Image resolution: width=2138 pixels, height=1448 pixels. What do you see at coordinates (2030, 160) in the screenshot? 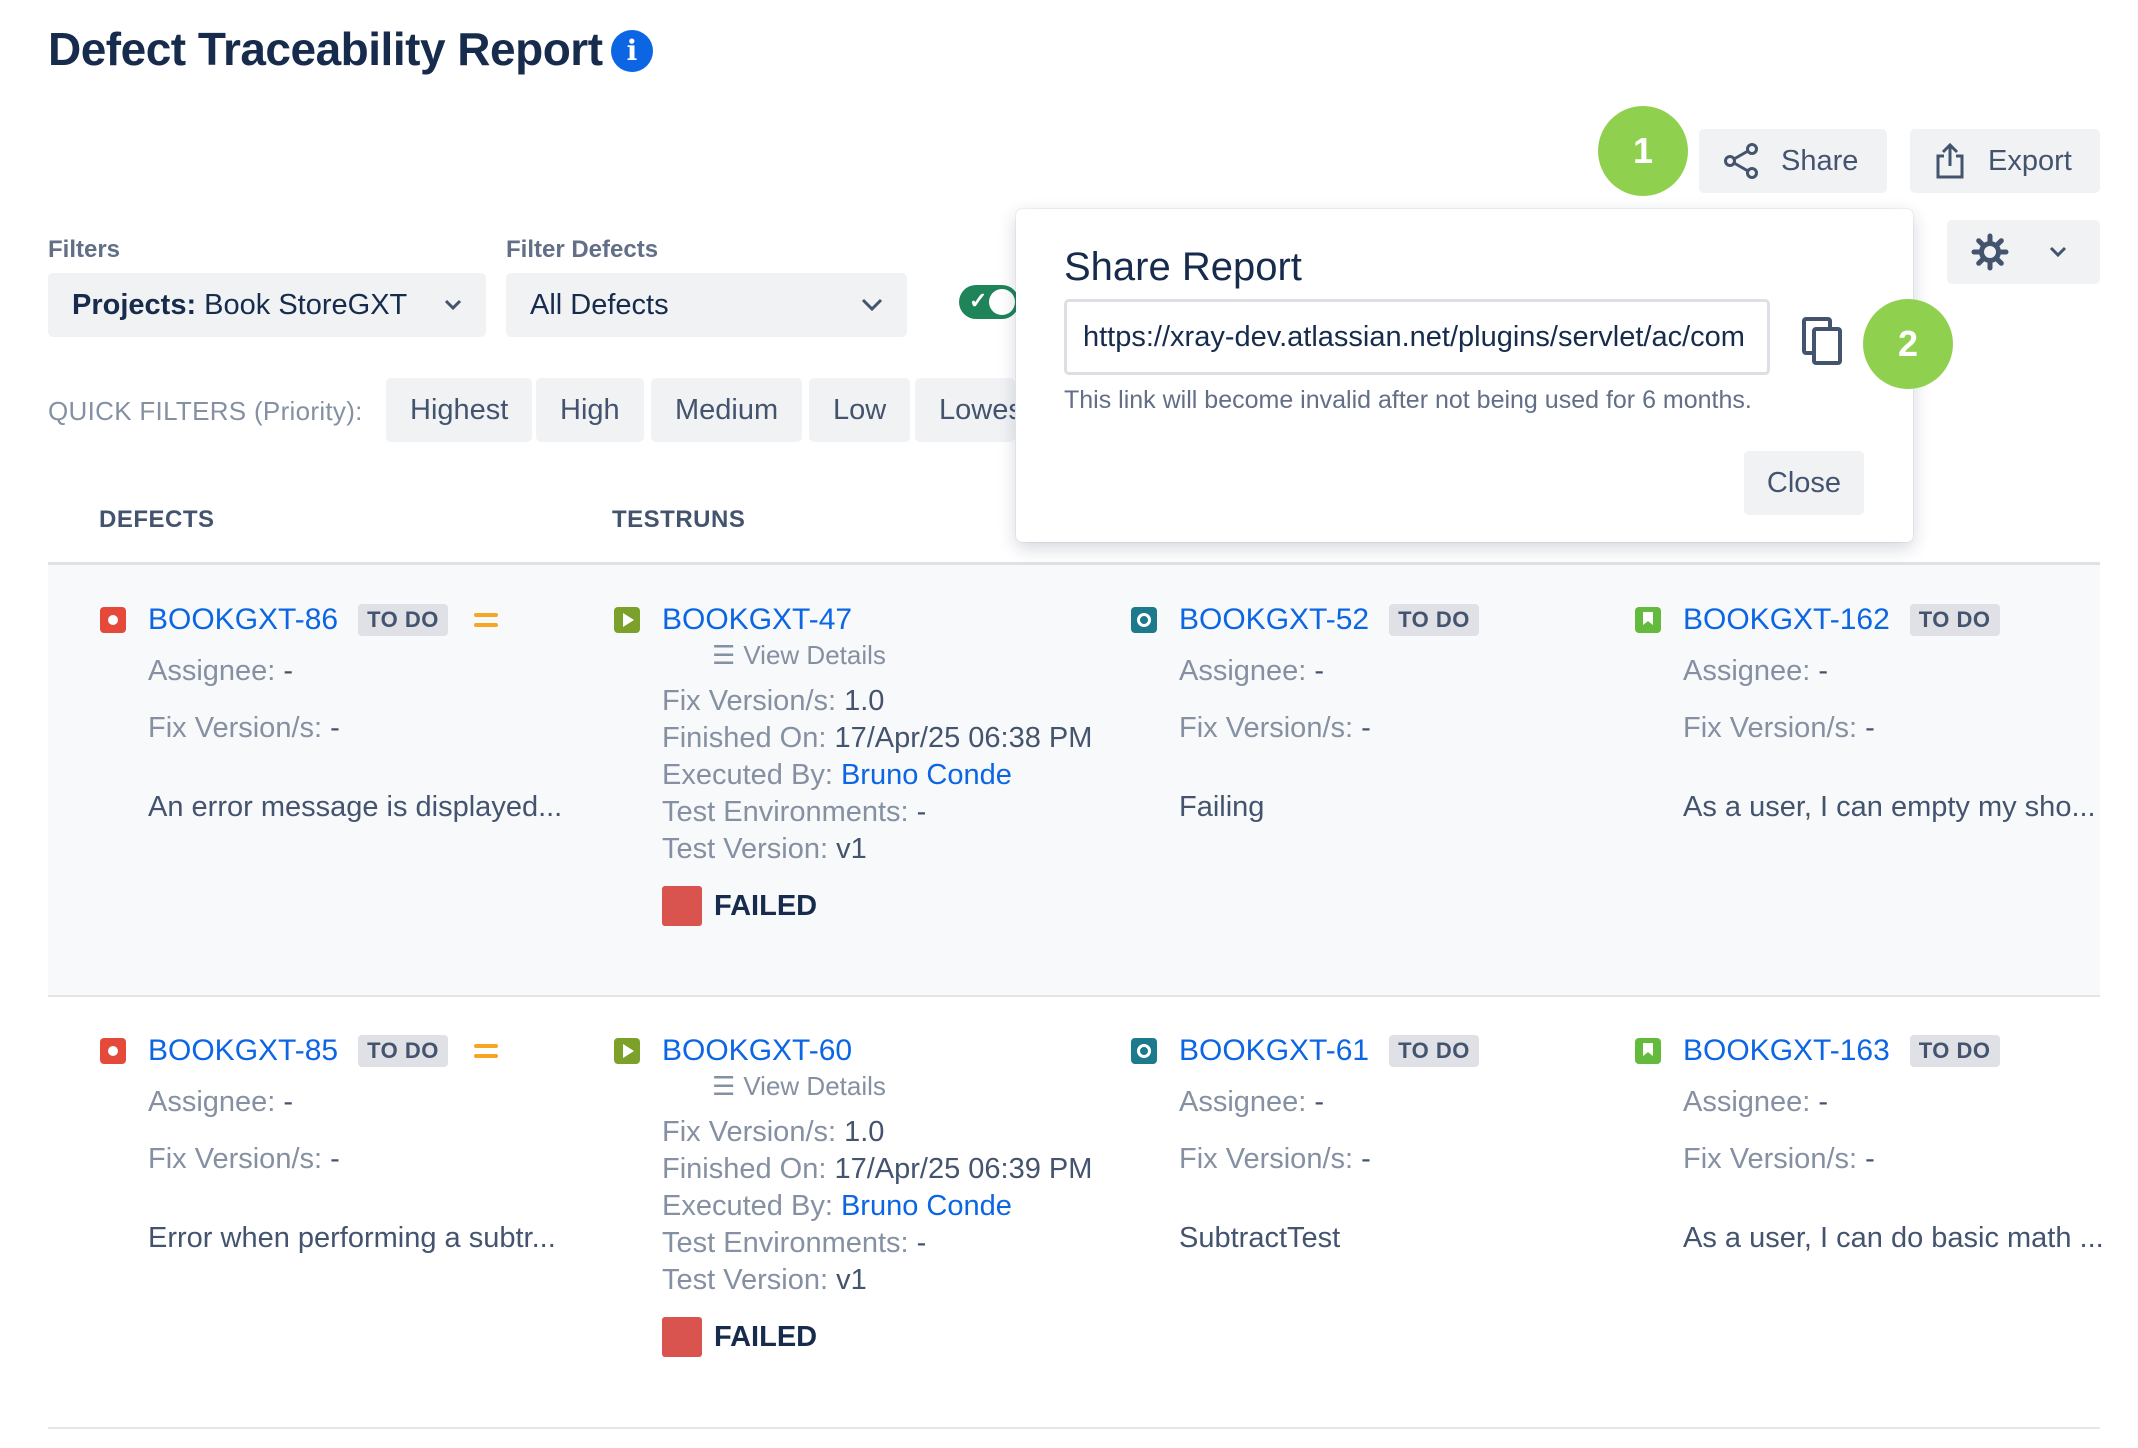
I see `export-label: Export` at bounding box center [2030, 160].